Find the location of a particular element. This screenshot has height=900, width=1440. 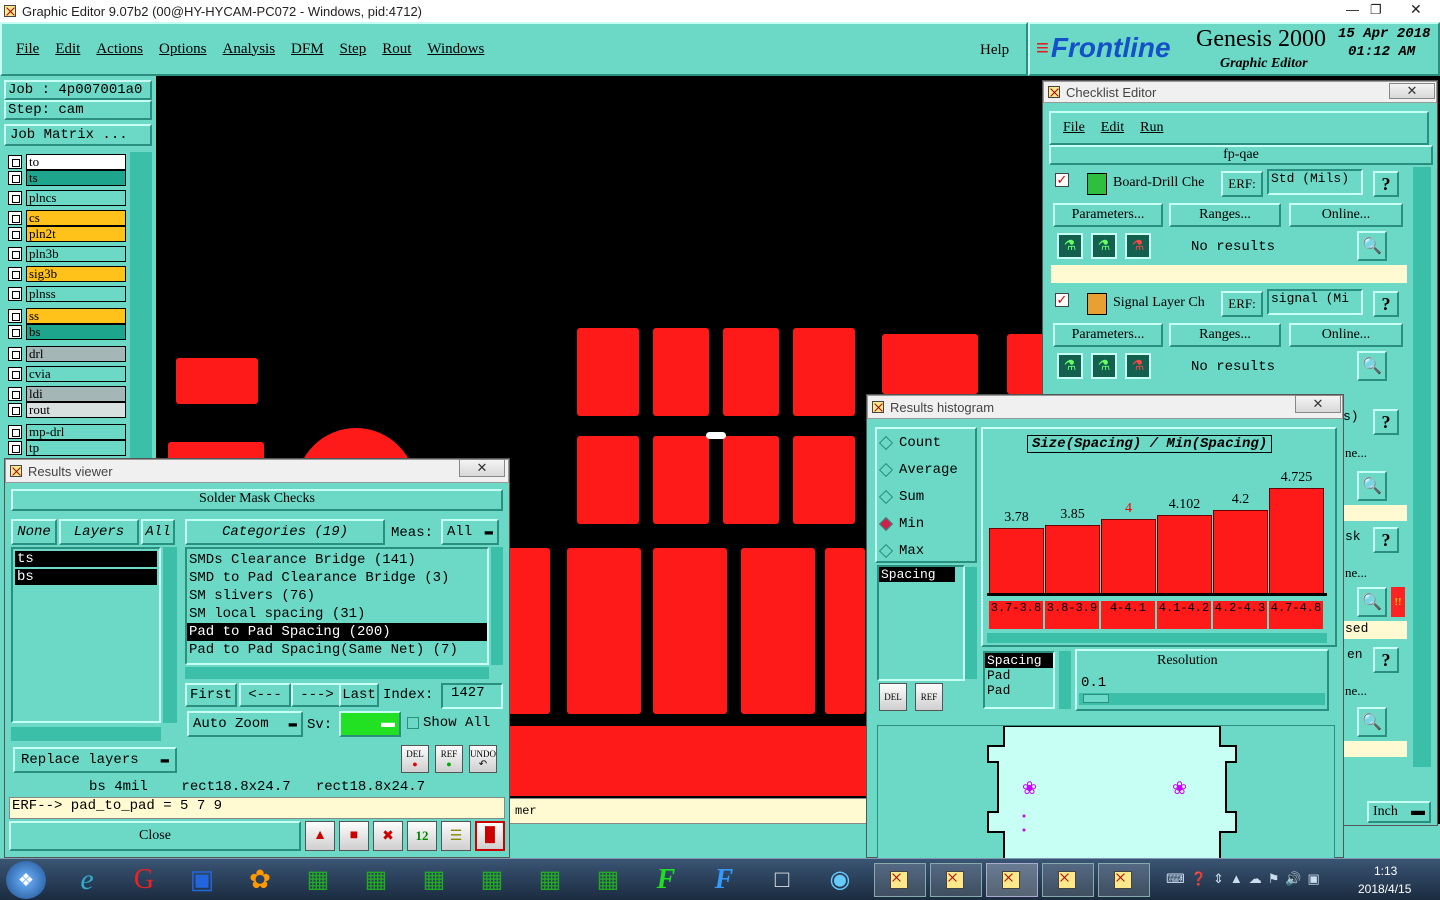

pad-list-item: Spacing is located at coordinates (1019, 660).